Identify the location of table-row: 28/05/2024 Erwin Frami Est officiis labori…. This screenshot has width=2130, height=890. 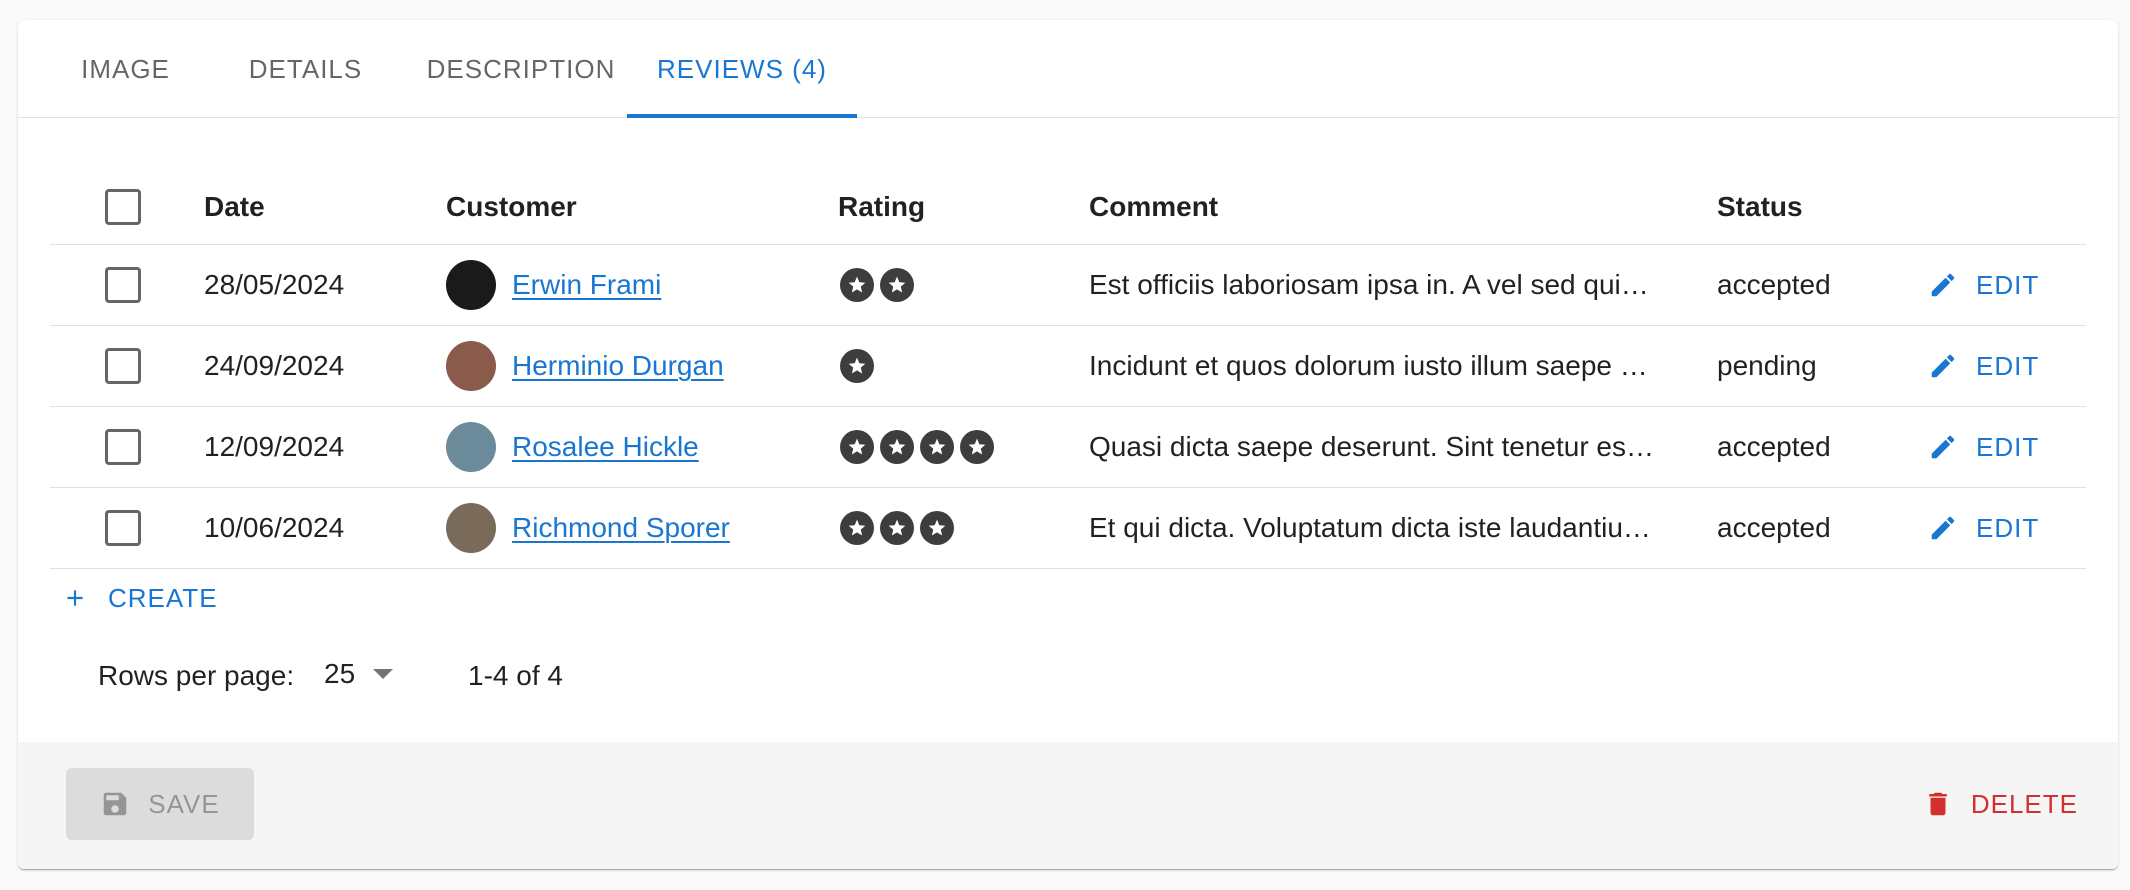
(1068, 285).